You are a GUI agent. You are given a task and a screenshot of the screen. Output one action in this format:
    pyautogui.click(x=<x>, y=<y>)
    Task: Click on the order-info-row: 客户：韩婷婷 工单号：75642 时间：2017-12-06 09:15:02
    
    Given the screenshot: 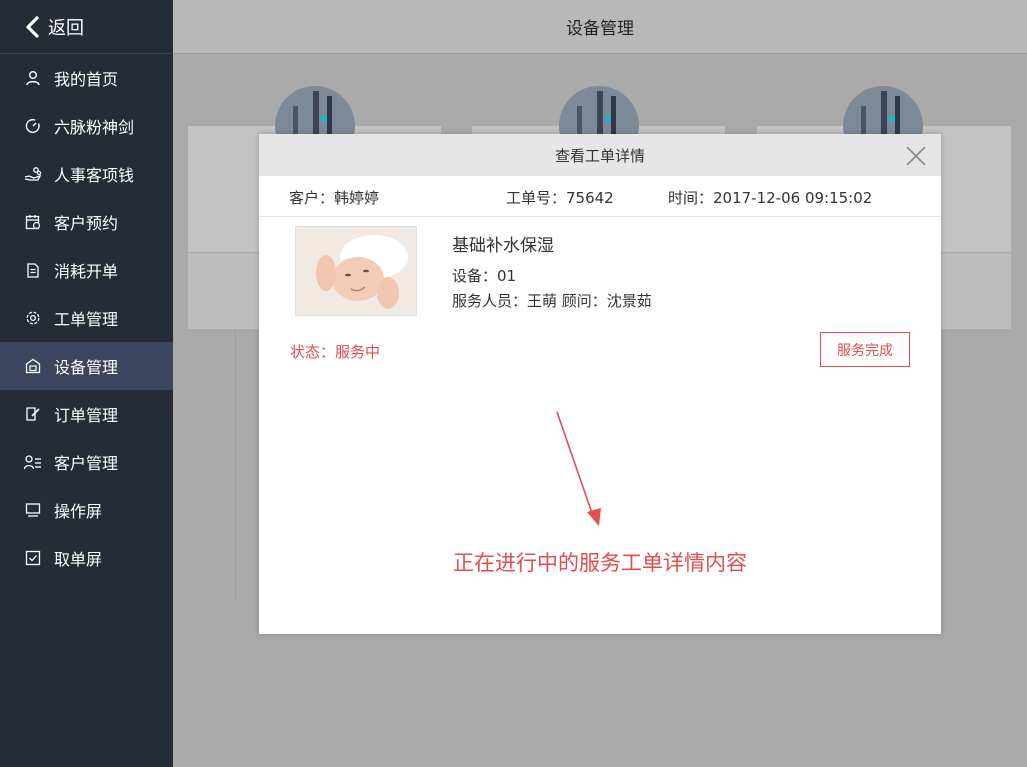 What is the action you would take?
    pyautogui.click(x=600, y=196)
    